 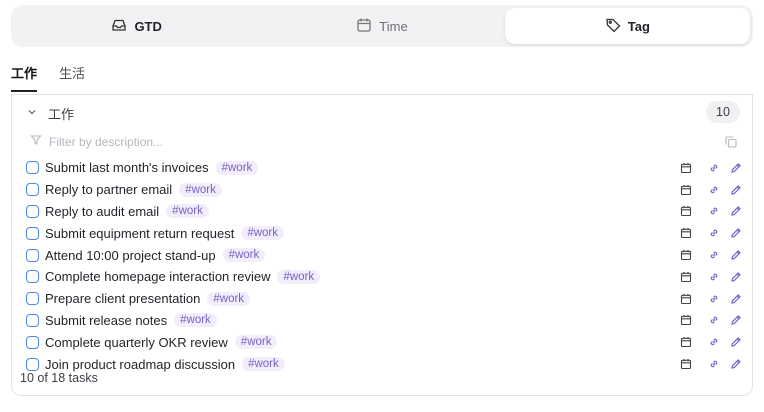 I want to click on view-tag-label: Tag, so click(x=638, y=26).